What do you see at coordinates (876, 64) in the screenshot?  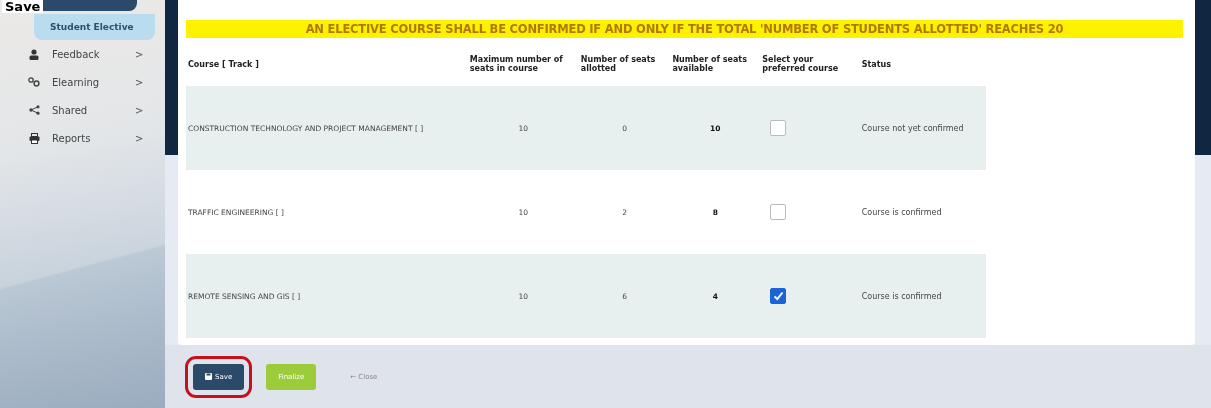 I see `column-header: Status` at bounding box center [876, 64].